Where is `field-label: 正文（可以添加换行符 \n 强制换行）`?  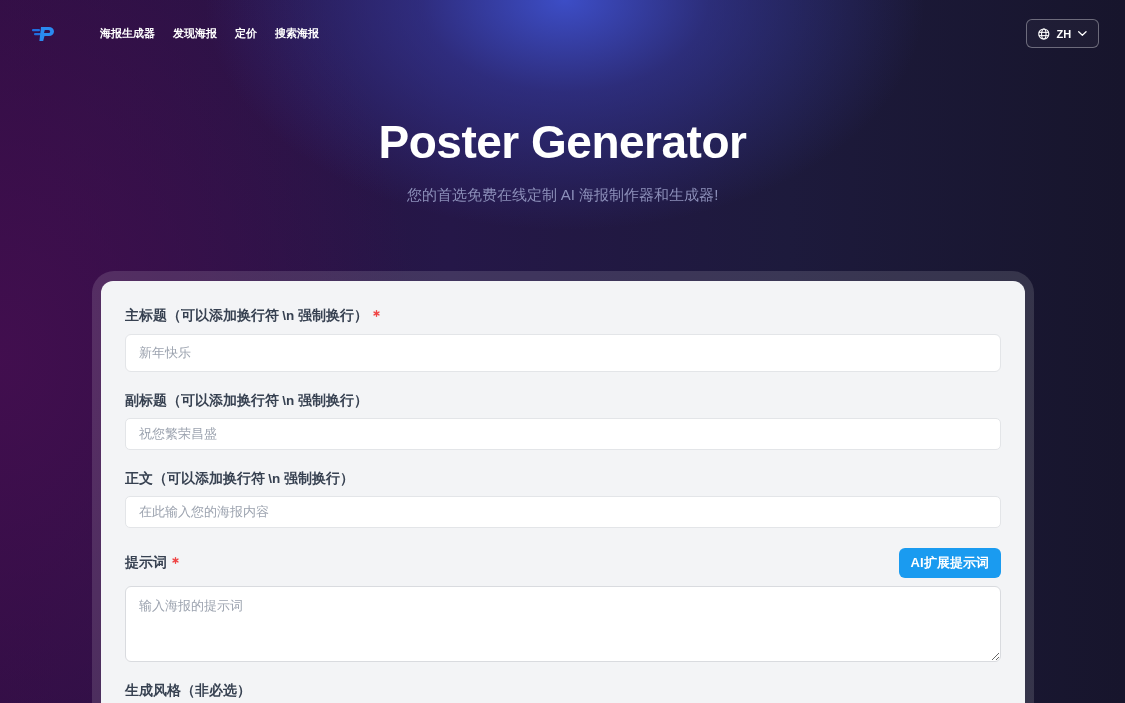 field-label: 正文（可以添加换行符 \n 强制换行） is located at coordinates (239, 479).